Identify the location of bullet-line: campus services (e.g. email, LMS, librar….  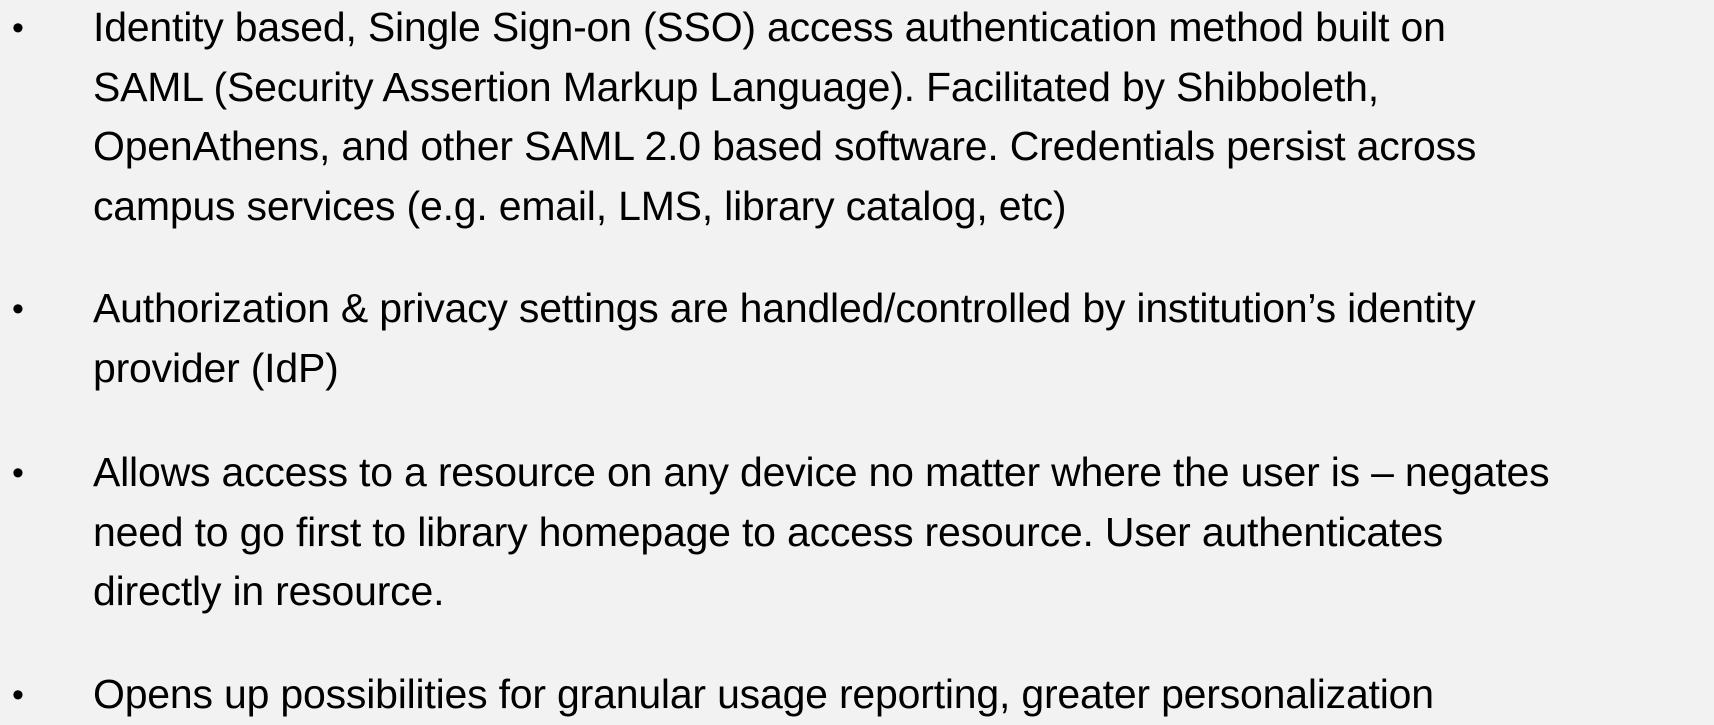
(580, 205).